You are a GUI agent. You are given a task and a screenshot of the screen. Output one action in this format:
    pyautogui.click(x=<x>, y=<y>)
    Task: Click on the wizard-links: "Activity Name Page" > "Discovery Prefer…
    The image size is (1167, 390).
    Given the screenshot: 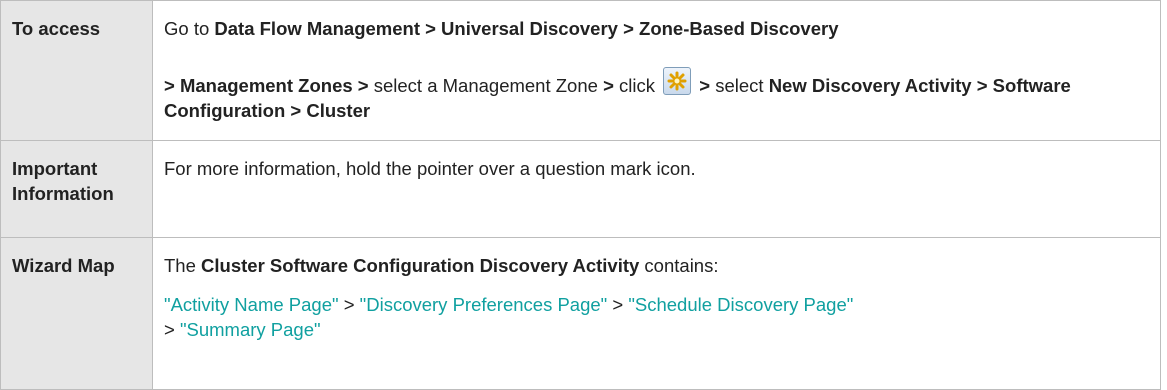 What is the action you would take?
    pyautogui.click(x=657, y=317)
    